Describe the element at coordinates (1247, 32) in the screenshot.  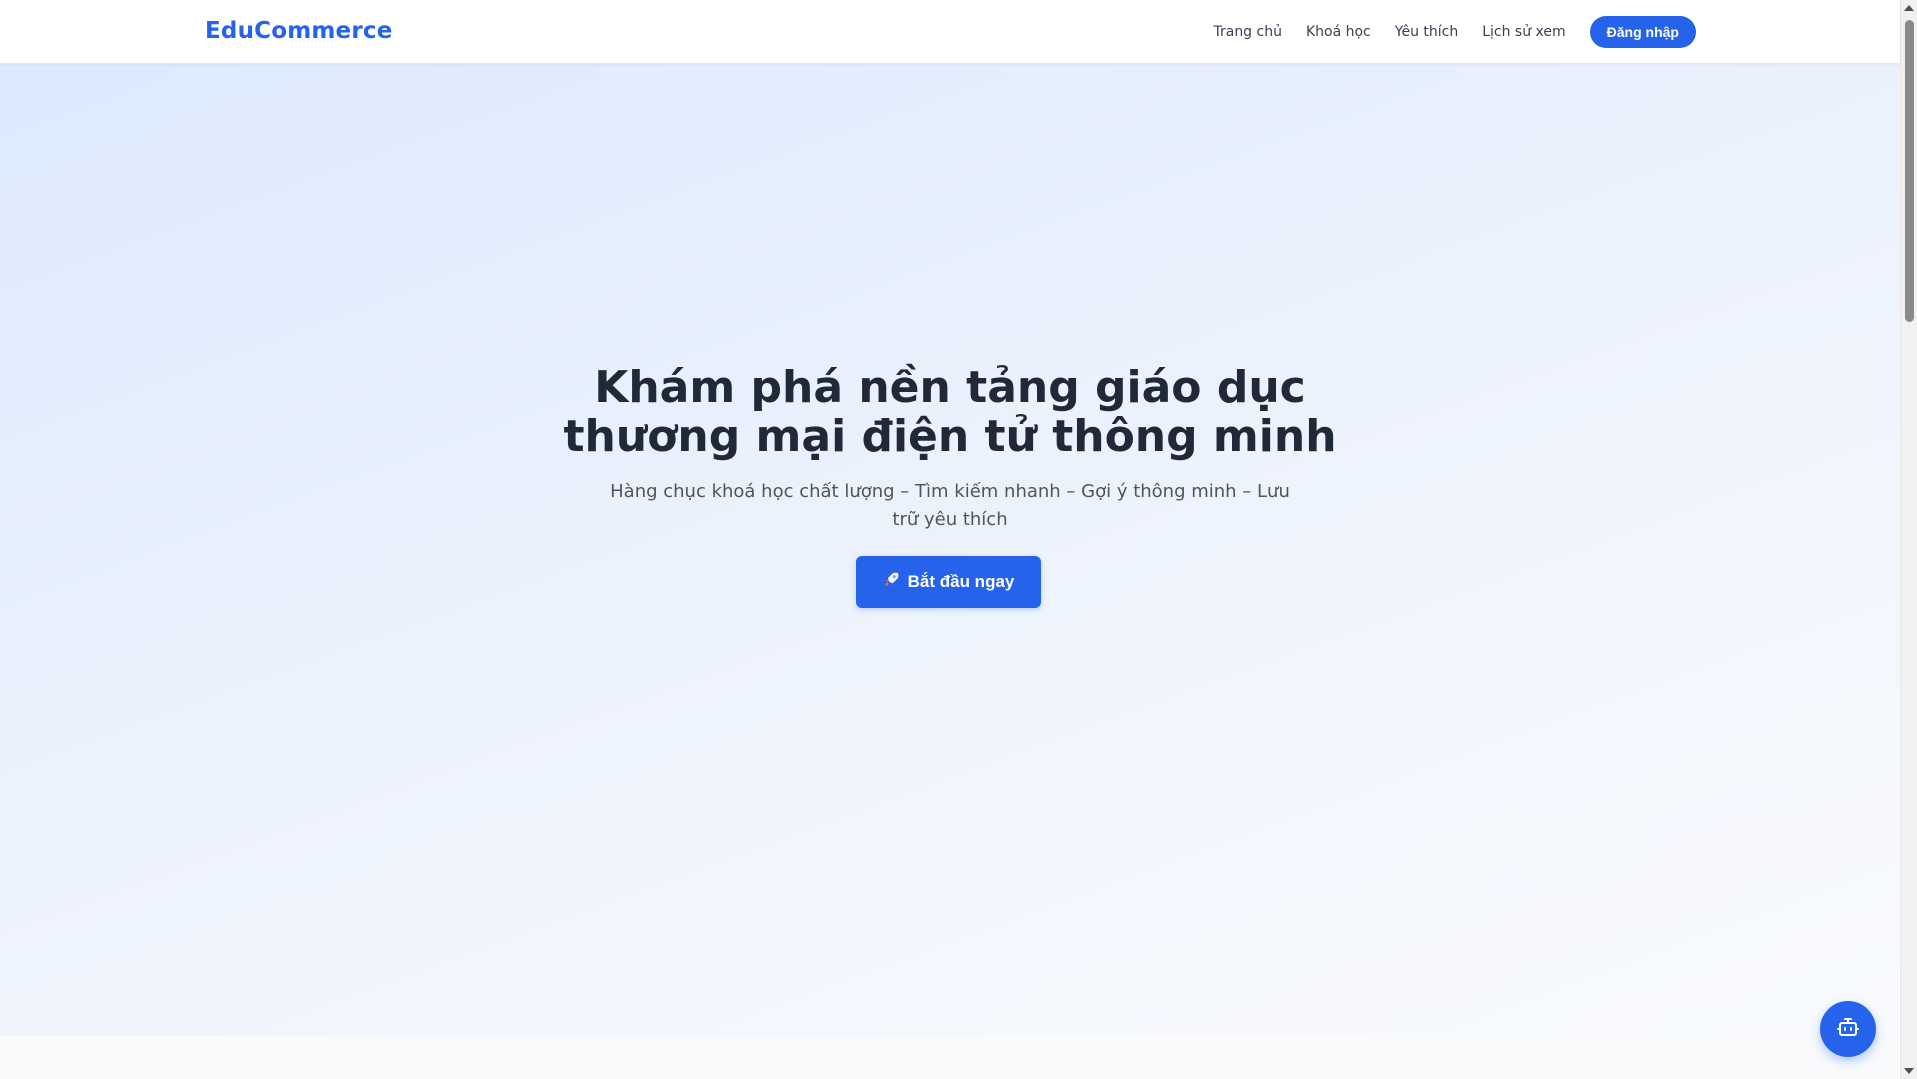
I see `nav-link-home: Trang chủ` at that location.